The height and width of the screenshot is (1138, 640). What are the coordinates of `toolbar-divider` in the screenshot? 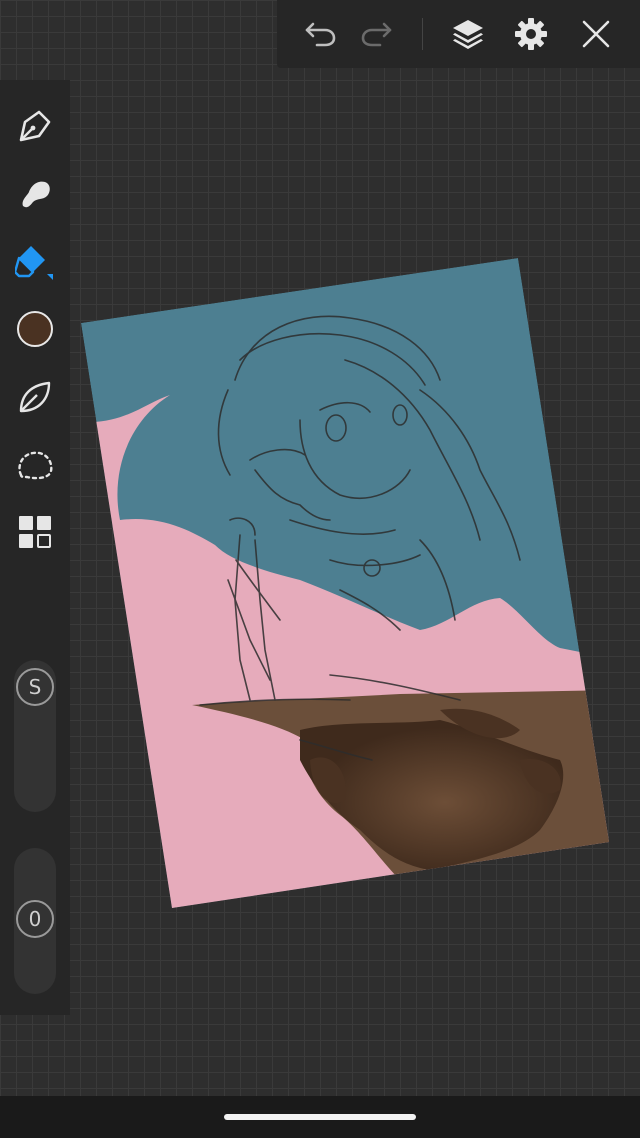 It's located at (422, 34).